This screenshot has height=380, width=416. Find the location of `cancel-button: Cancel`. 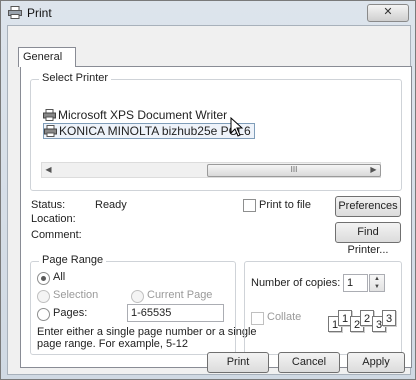

cancel-button: Cancel is located at coordinates (309, 362).